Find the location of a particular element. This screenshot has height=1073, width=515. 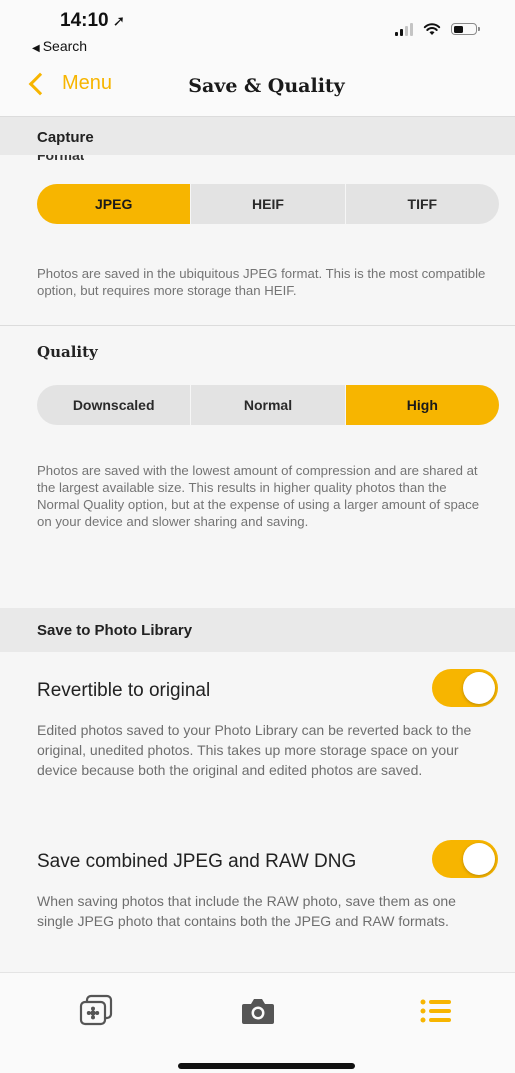

back-to-app-link: ◀ Search is located at coordinates (59, 46).